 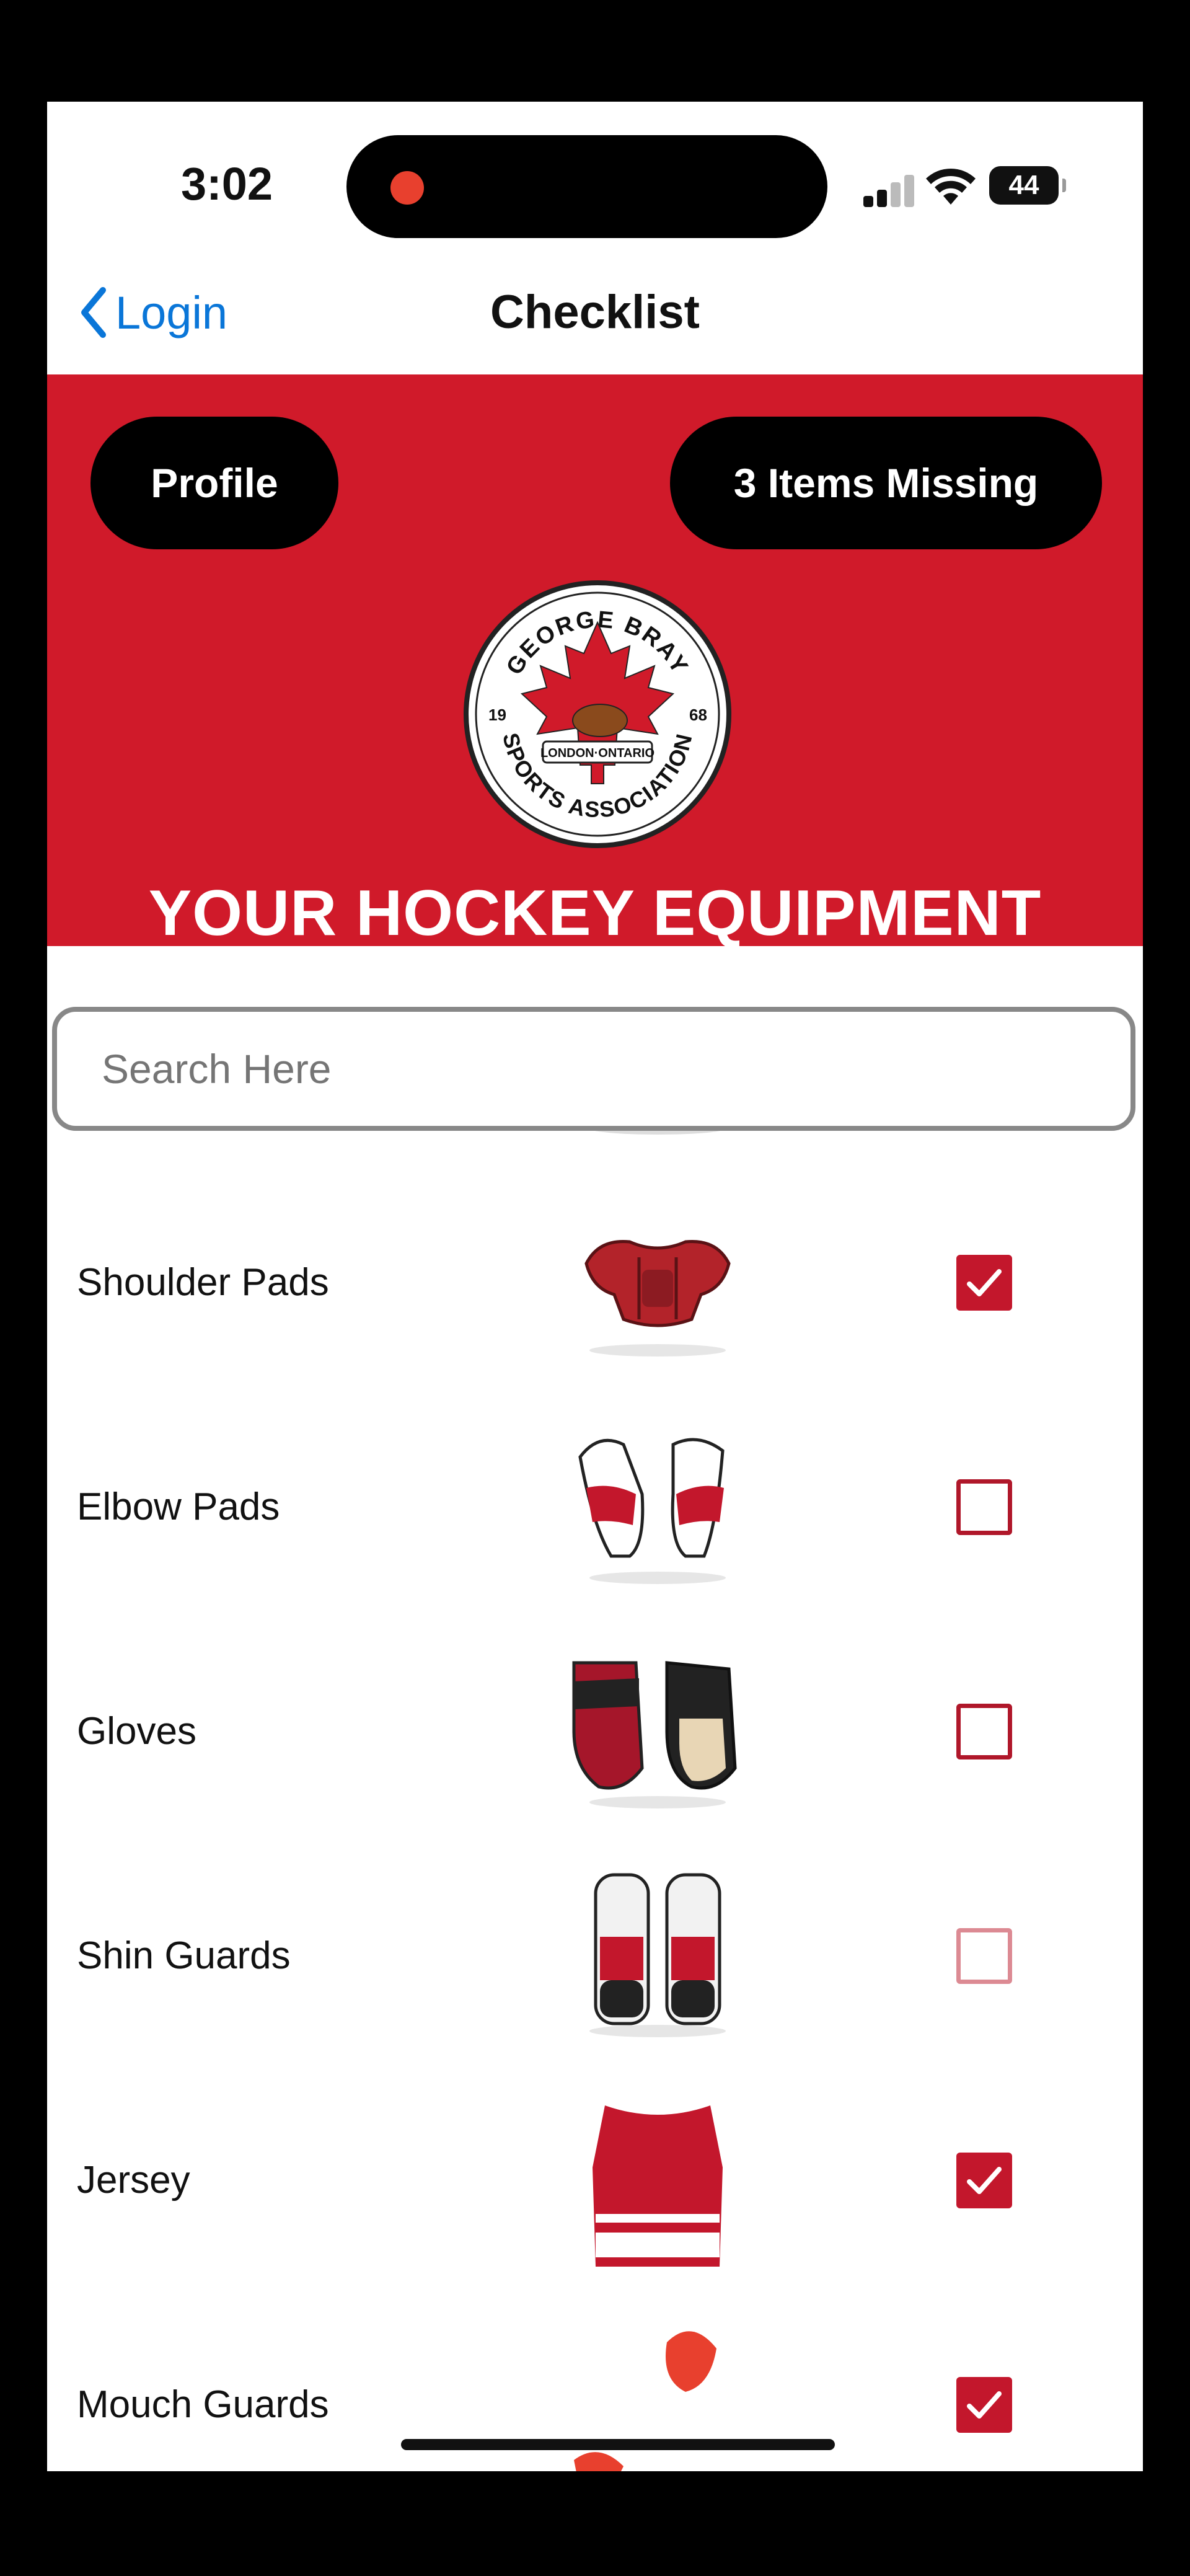 I want to click on gloves-image, so click(x=654, y=1735).